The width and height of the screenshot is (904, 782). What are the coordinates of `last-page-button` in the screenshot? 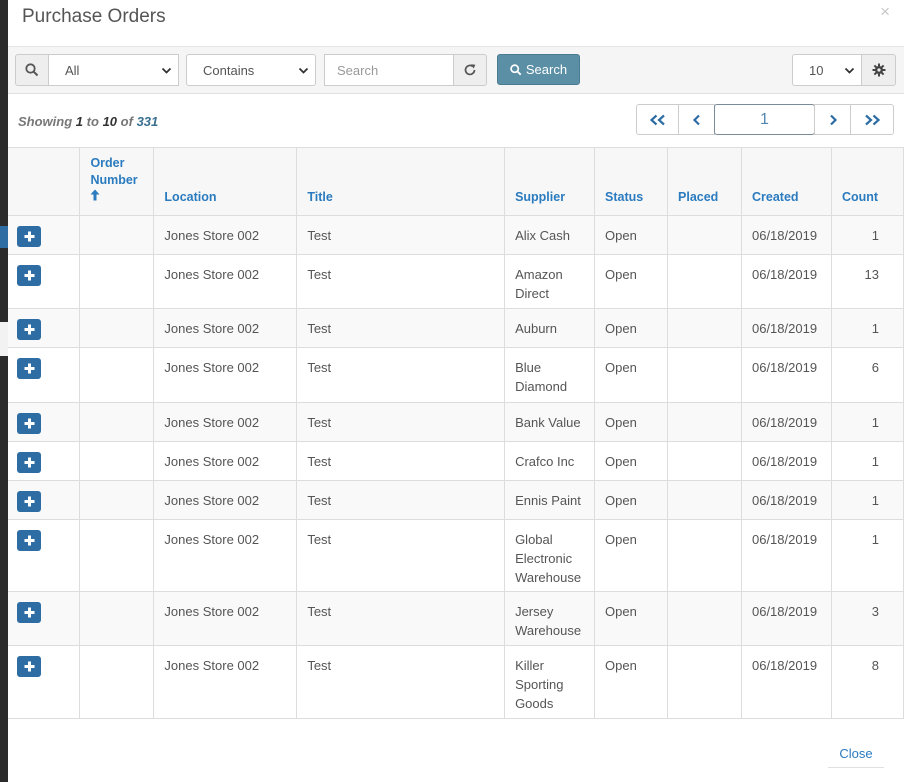 It's located at (872, 119).